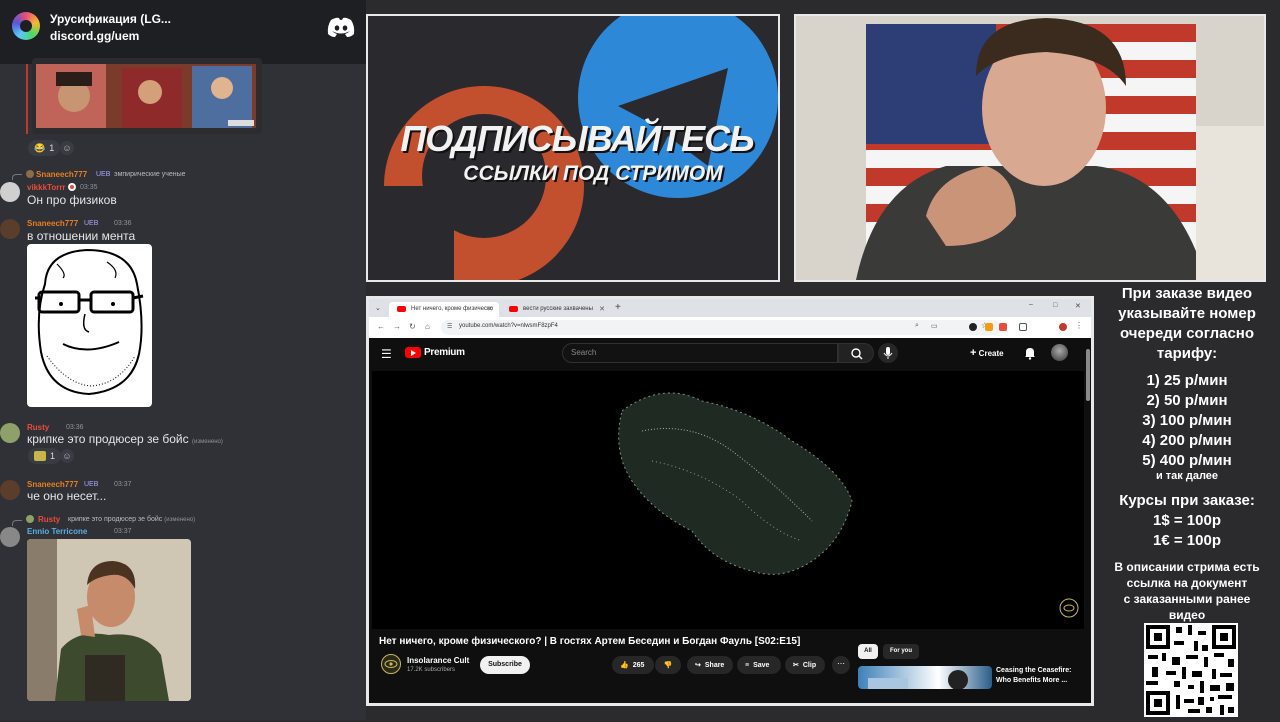 This screenshot has width=1280, height=722. I want to click on reply-text: крипке это продюсер зе бойс (изменено), so click(131, 519).